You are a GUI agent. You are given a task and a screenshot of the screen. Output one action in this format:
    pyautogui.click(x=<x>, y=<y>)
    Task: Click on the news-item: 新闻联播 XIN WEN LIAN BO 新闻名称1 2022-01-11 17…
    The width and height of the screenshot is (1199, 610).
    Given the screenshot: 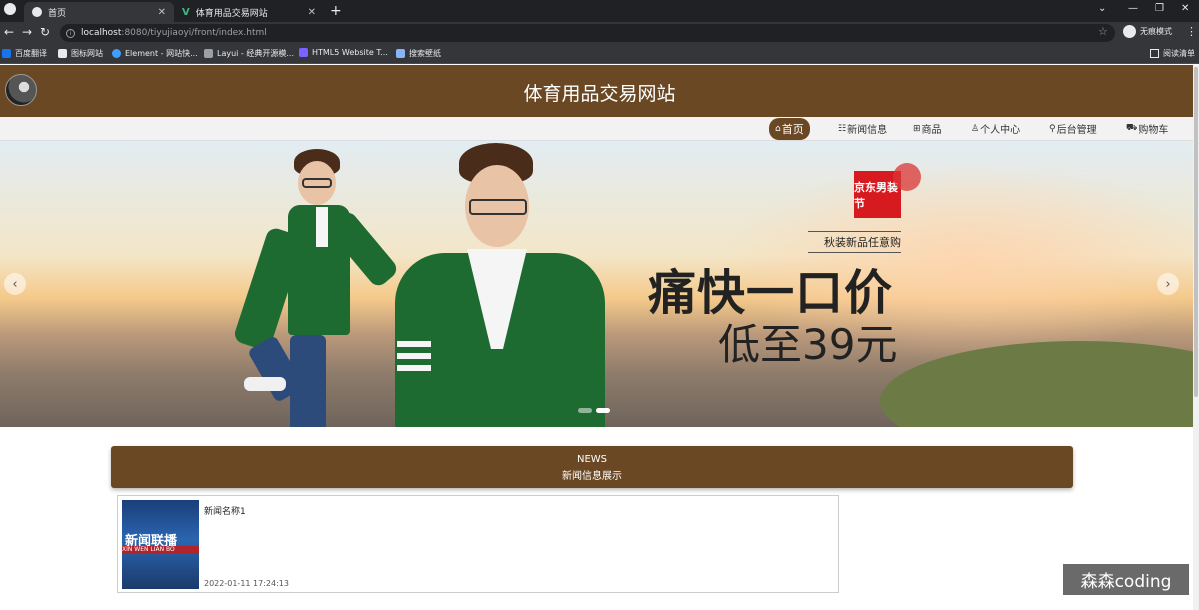 What is the action you would take?
    pyautogui.click(x=478, y=544)
    